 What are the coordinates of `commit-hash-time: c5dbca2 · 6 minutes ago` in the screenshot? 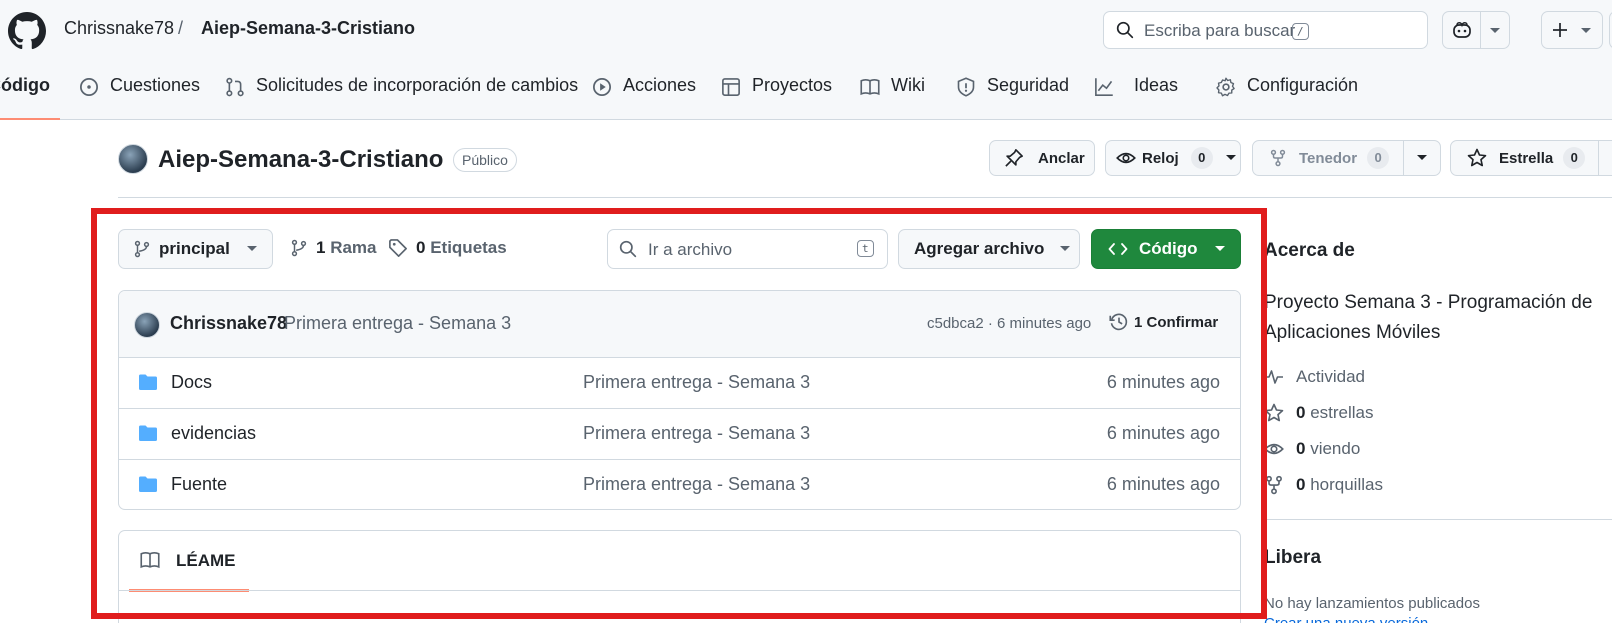 It's located at (1009, 323).